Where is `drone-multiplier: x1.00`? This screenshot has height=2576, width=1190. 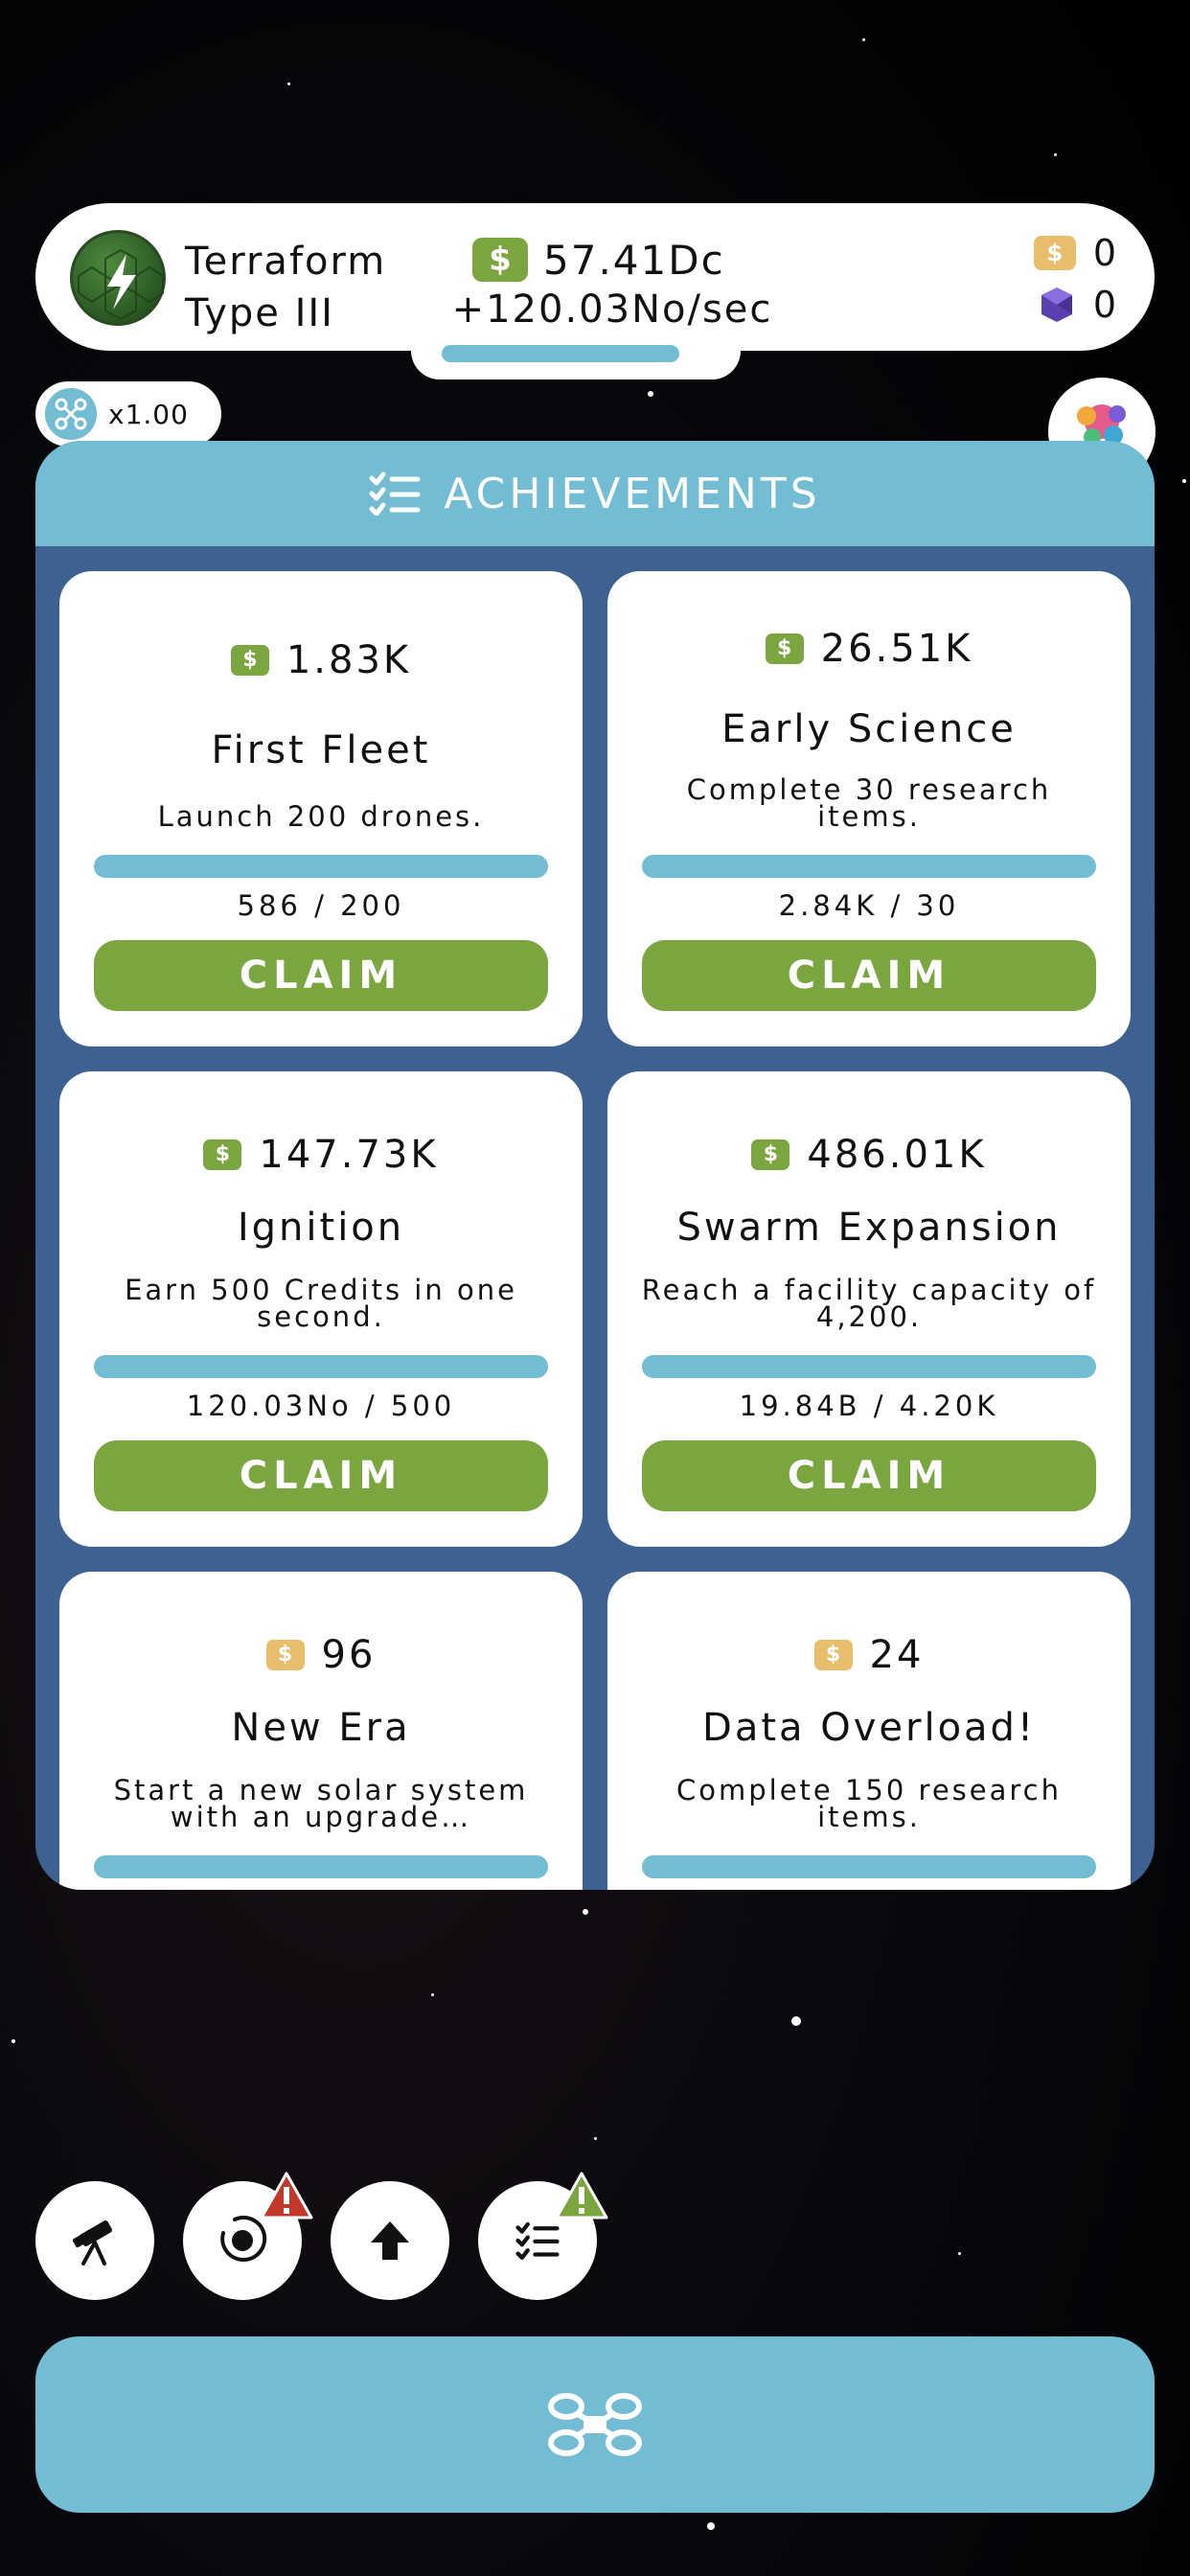 drone-multiplier: x1.00 is located at coordinates (128, 414).